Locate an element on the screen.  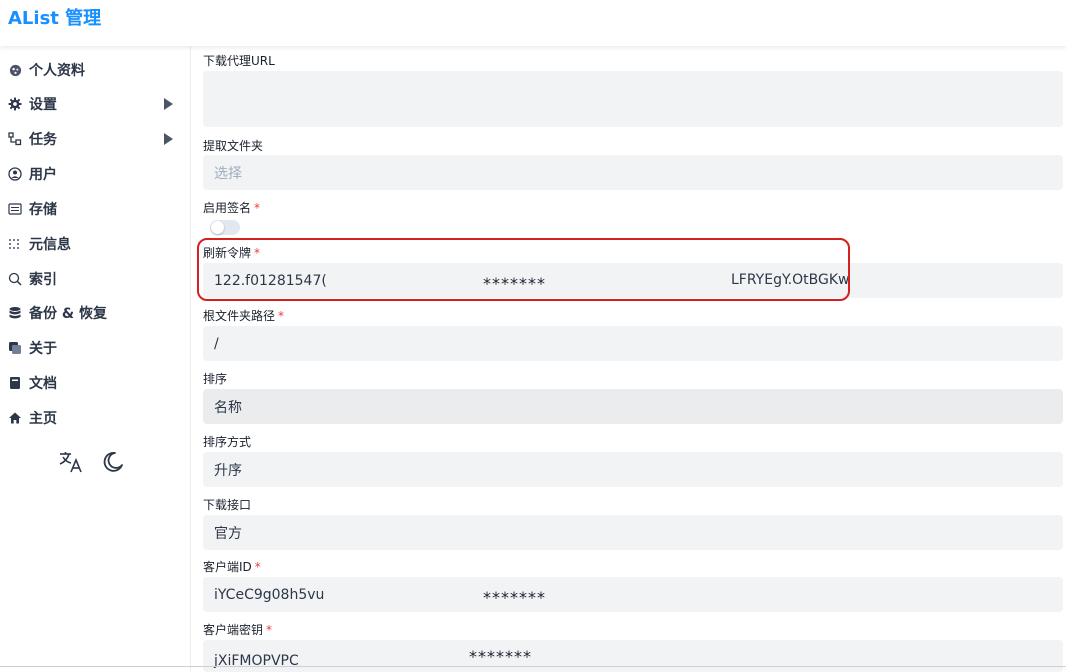
tasks-icon is located at coordinates (15, 139).